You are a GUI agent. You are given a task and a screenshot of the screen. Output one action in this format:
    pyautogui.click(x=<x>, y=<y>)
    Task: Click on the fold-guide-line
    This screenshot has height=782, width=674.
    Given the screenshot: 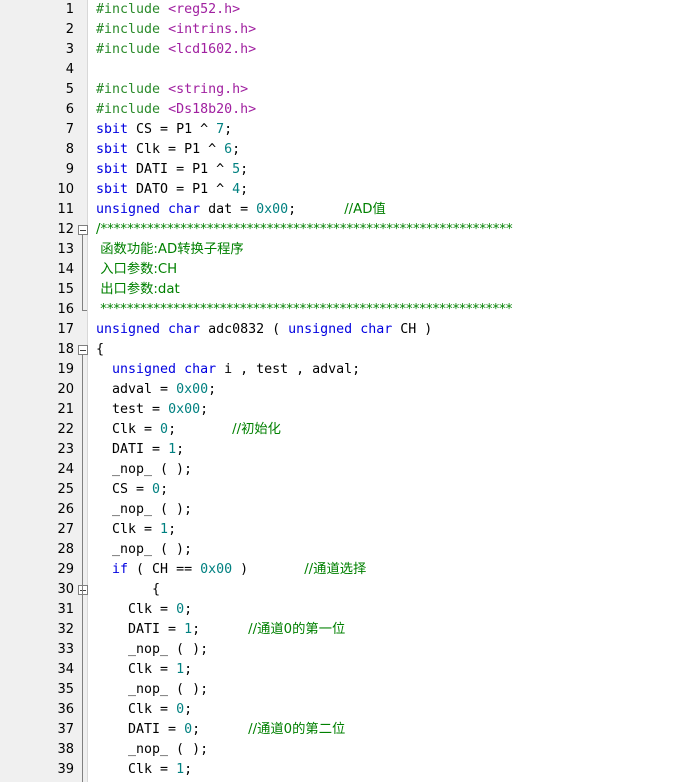 What is the action you would take?
    pyautogui.click(x=82, y=272)
    